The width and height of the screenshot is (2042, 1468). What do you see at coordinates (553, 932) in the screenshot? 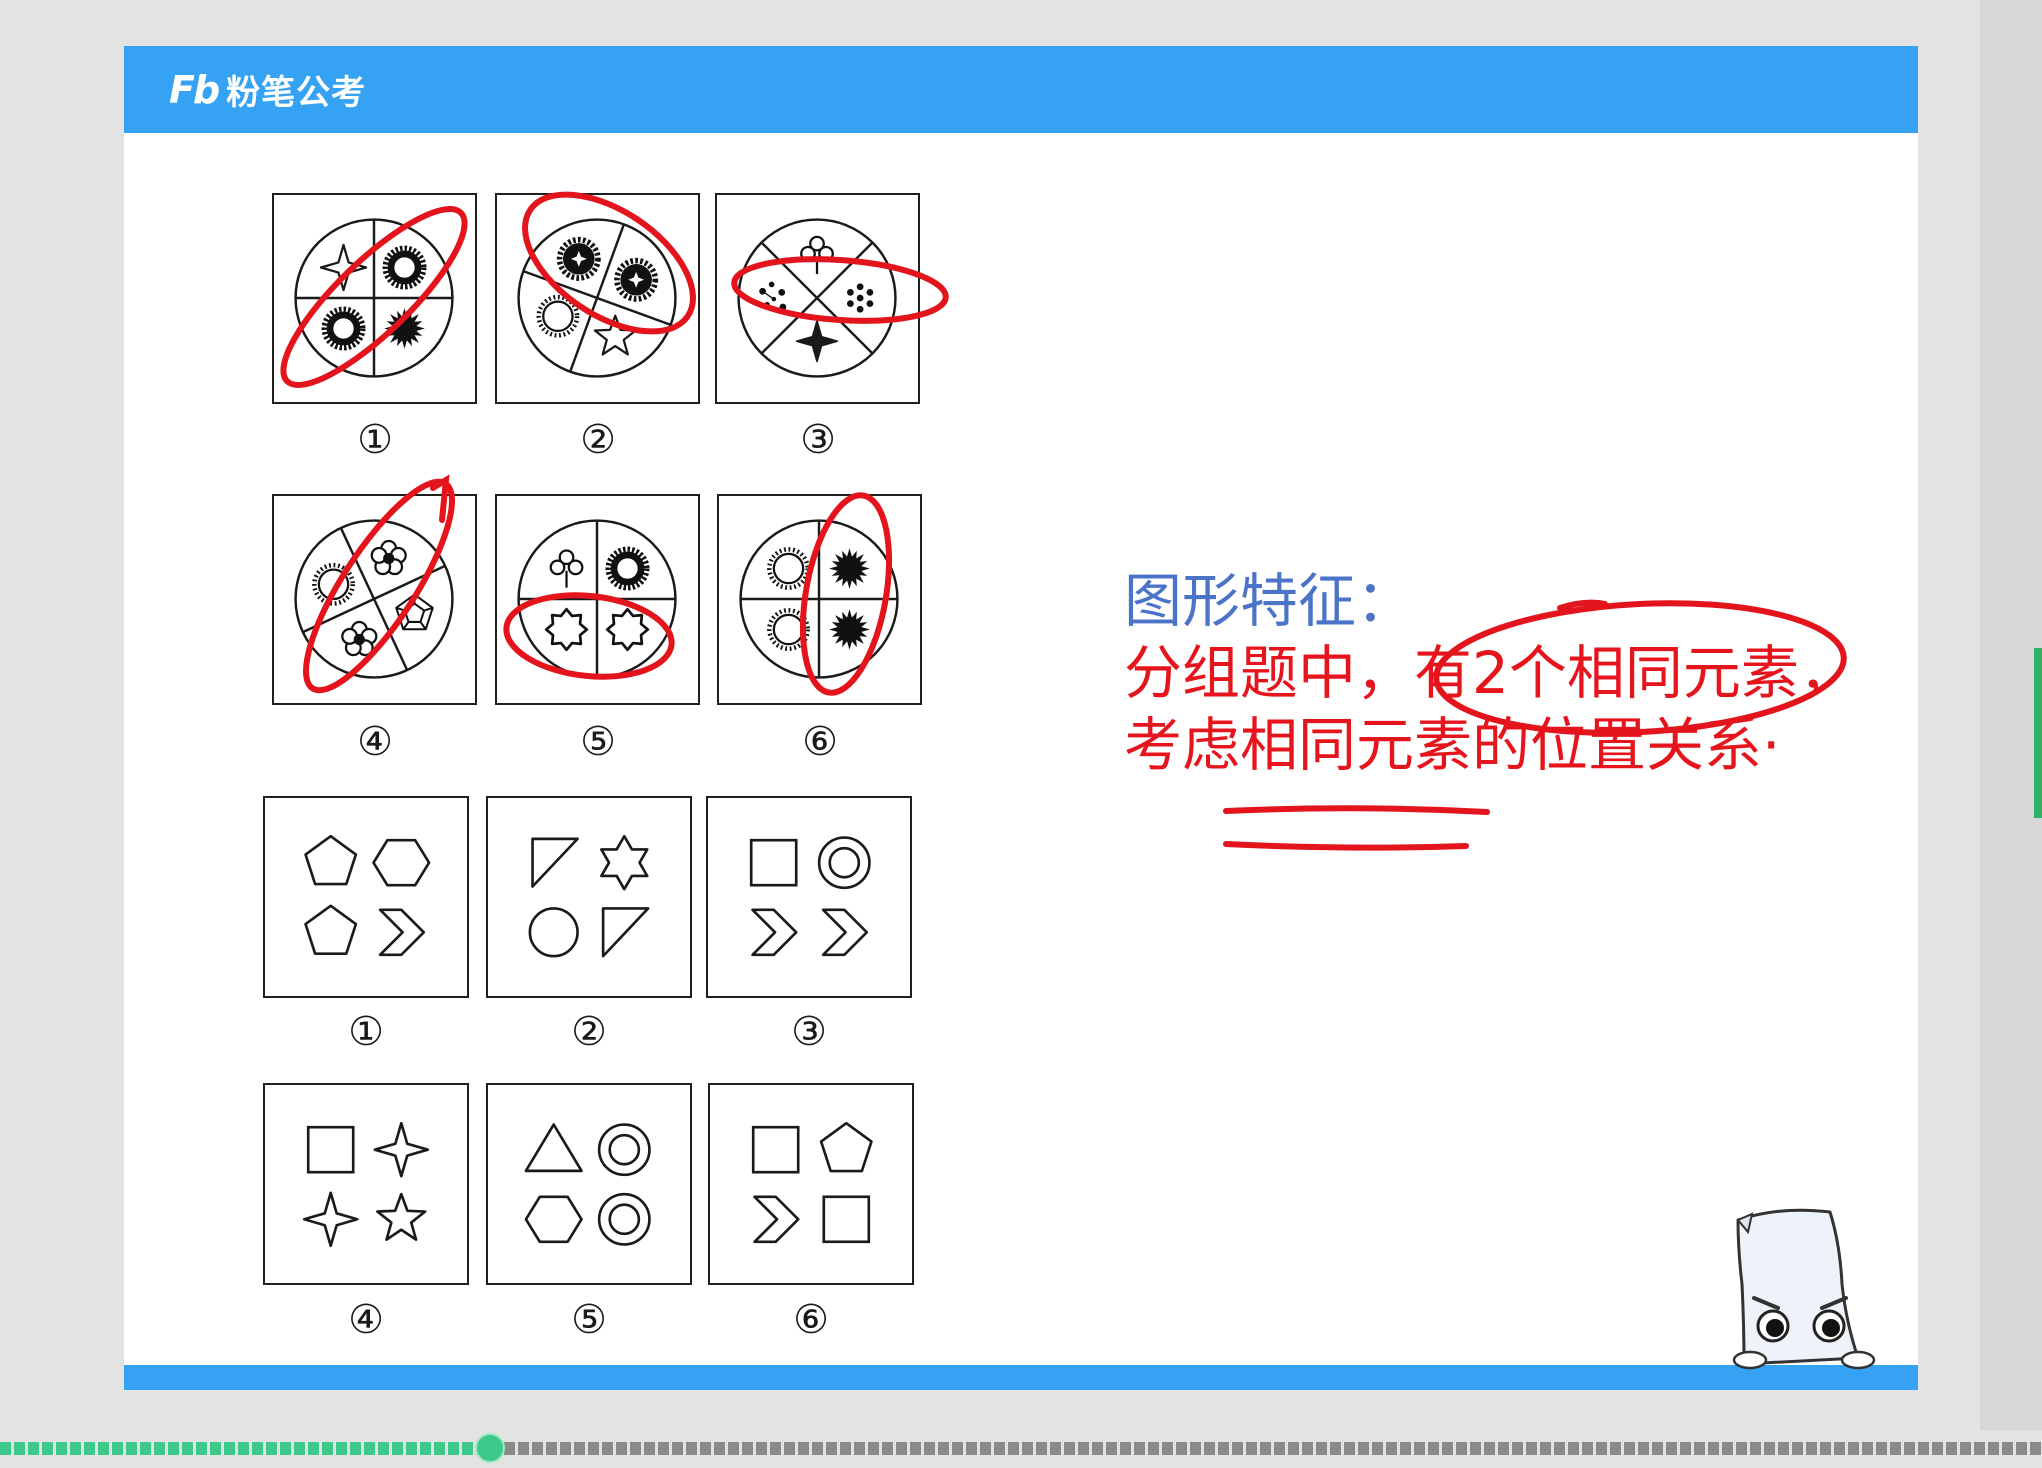
I see `circle-icon` at bounding box center [553, 932].